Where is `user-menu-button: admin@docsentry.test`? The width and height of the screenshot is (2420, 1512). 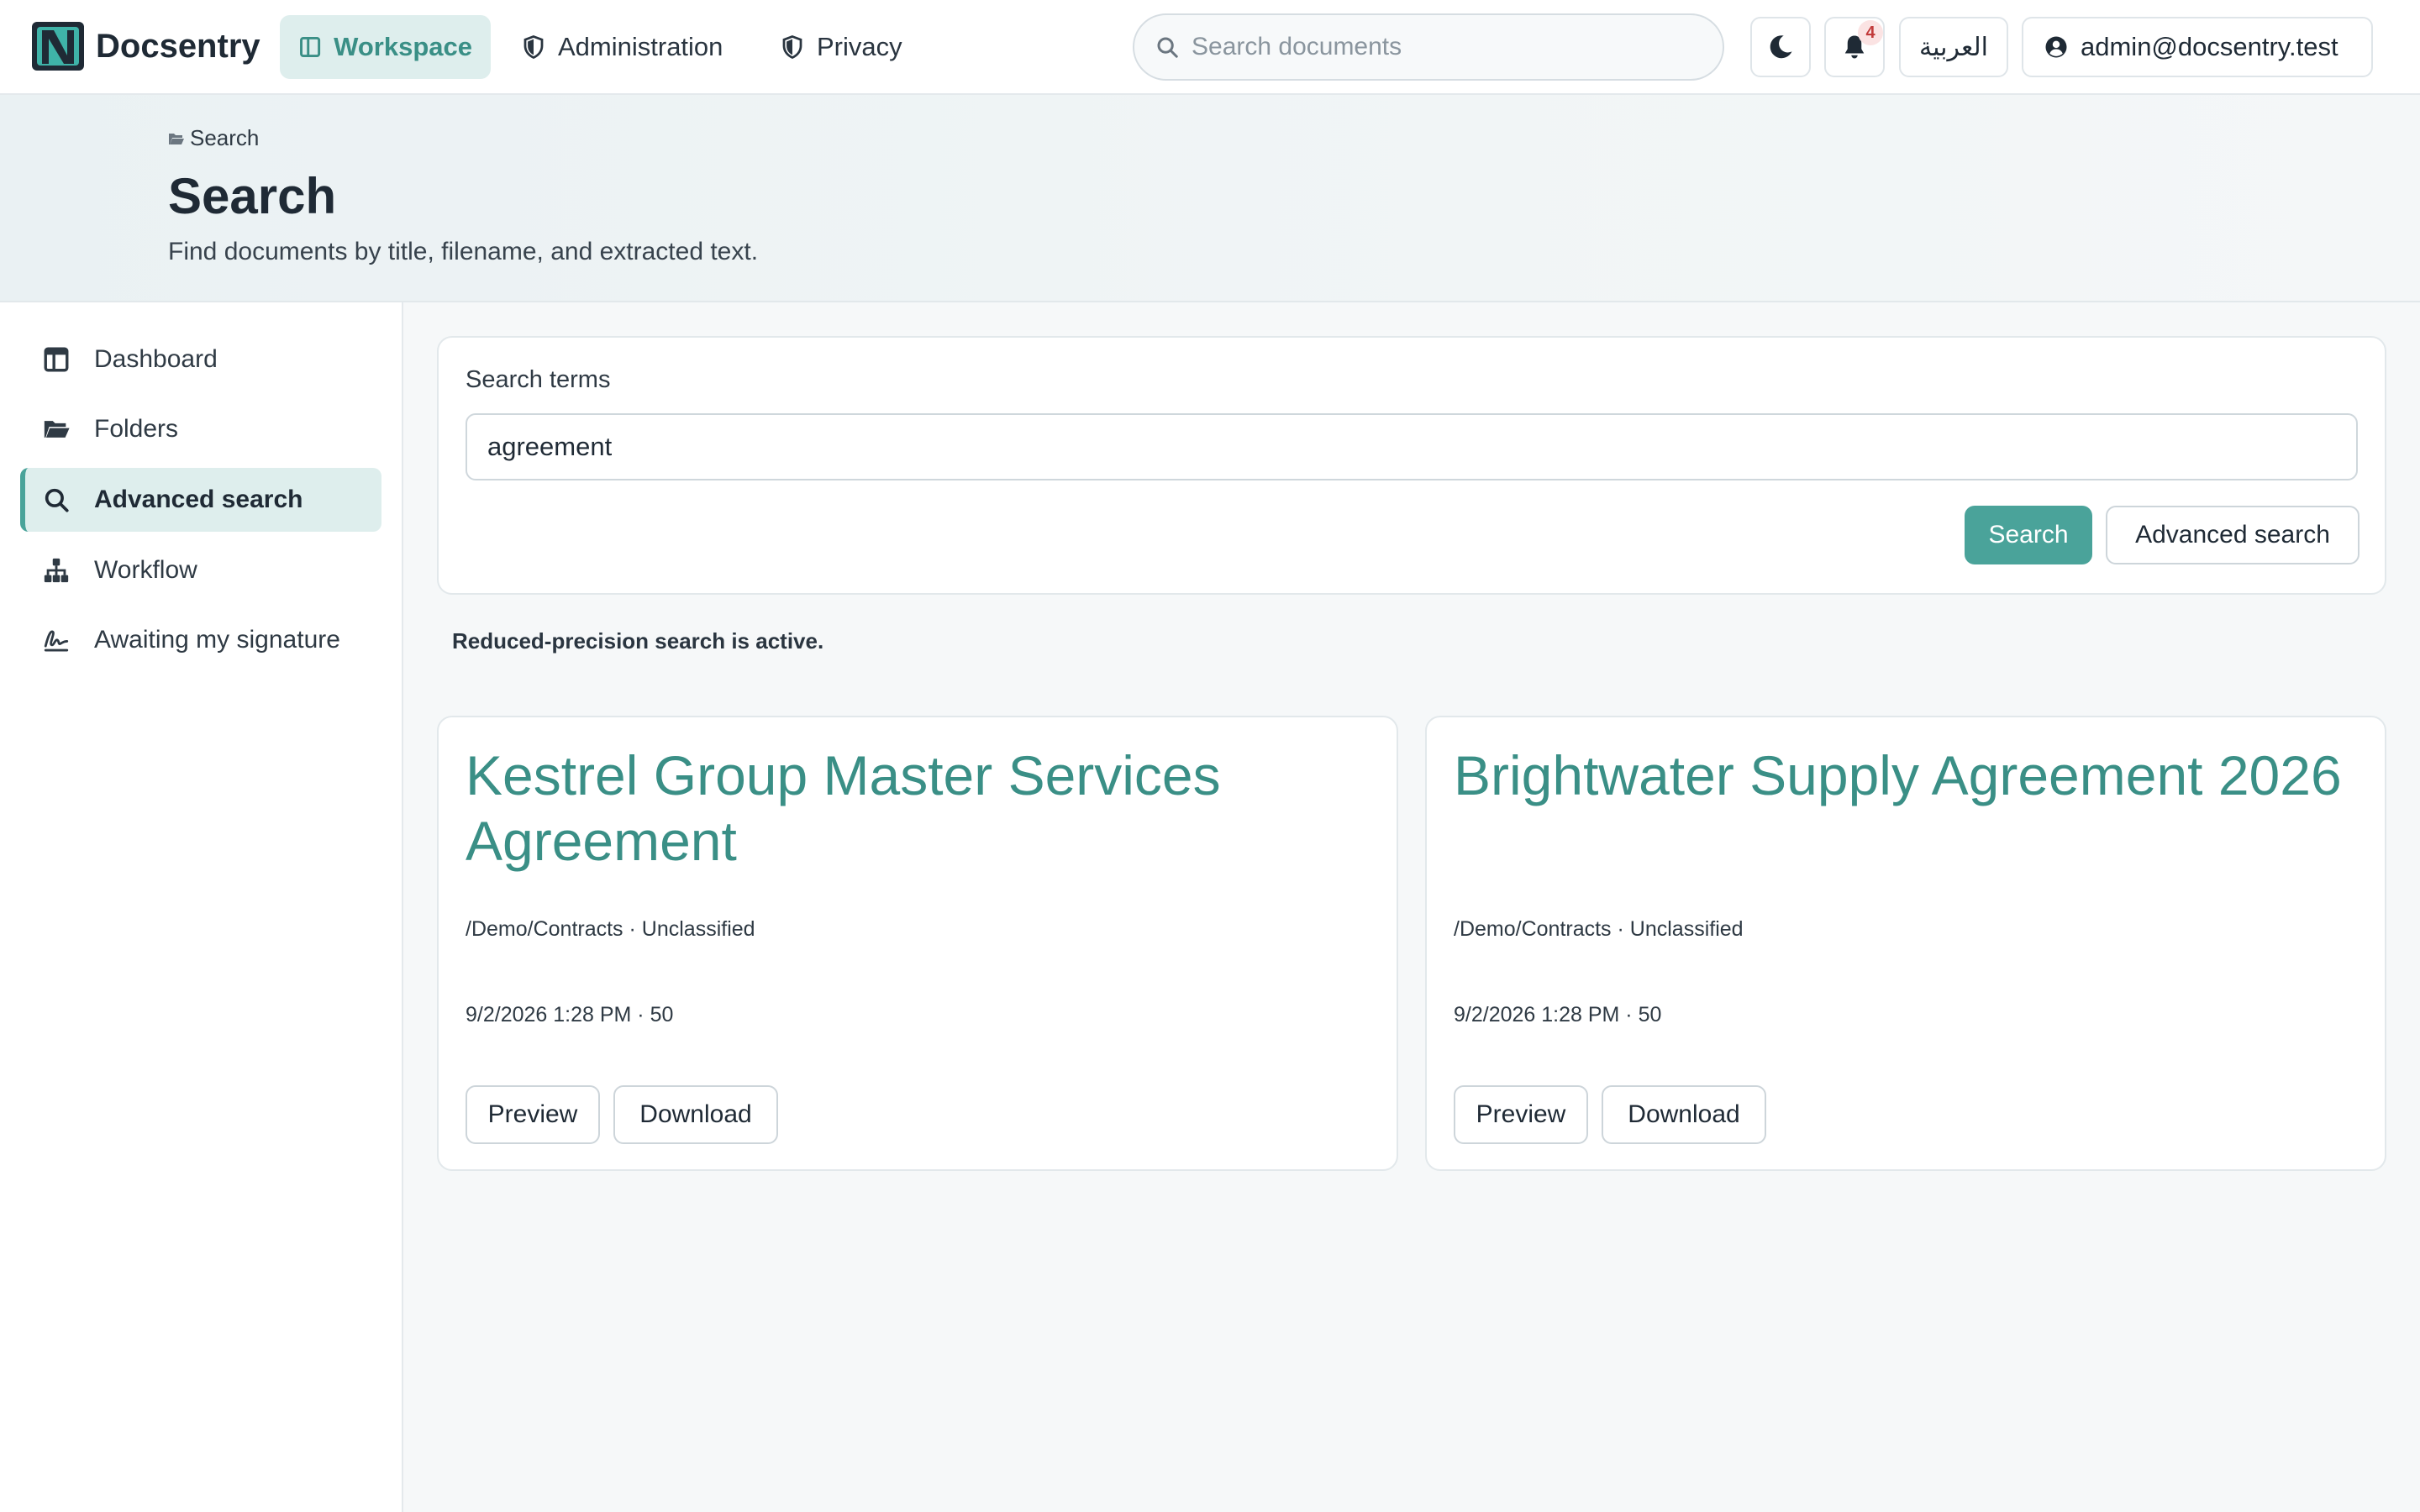
user-menu-button: admin@docsentry.test is located at coordinates (2197, 47).